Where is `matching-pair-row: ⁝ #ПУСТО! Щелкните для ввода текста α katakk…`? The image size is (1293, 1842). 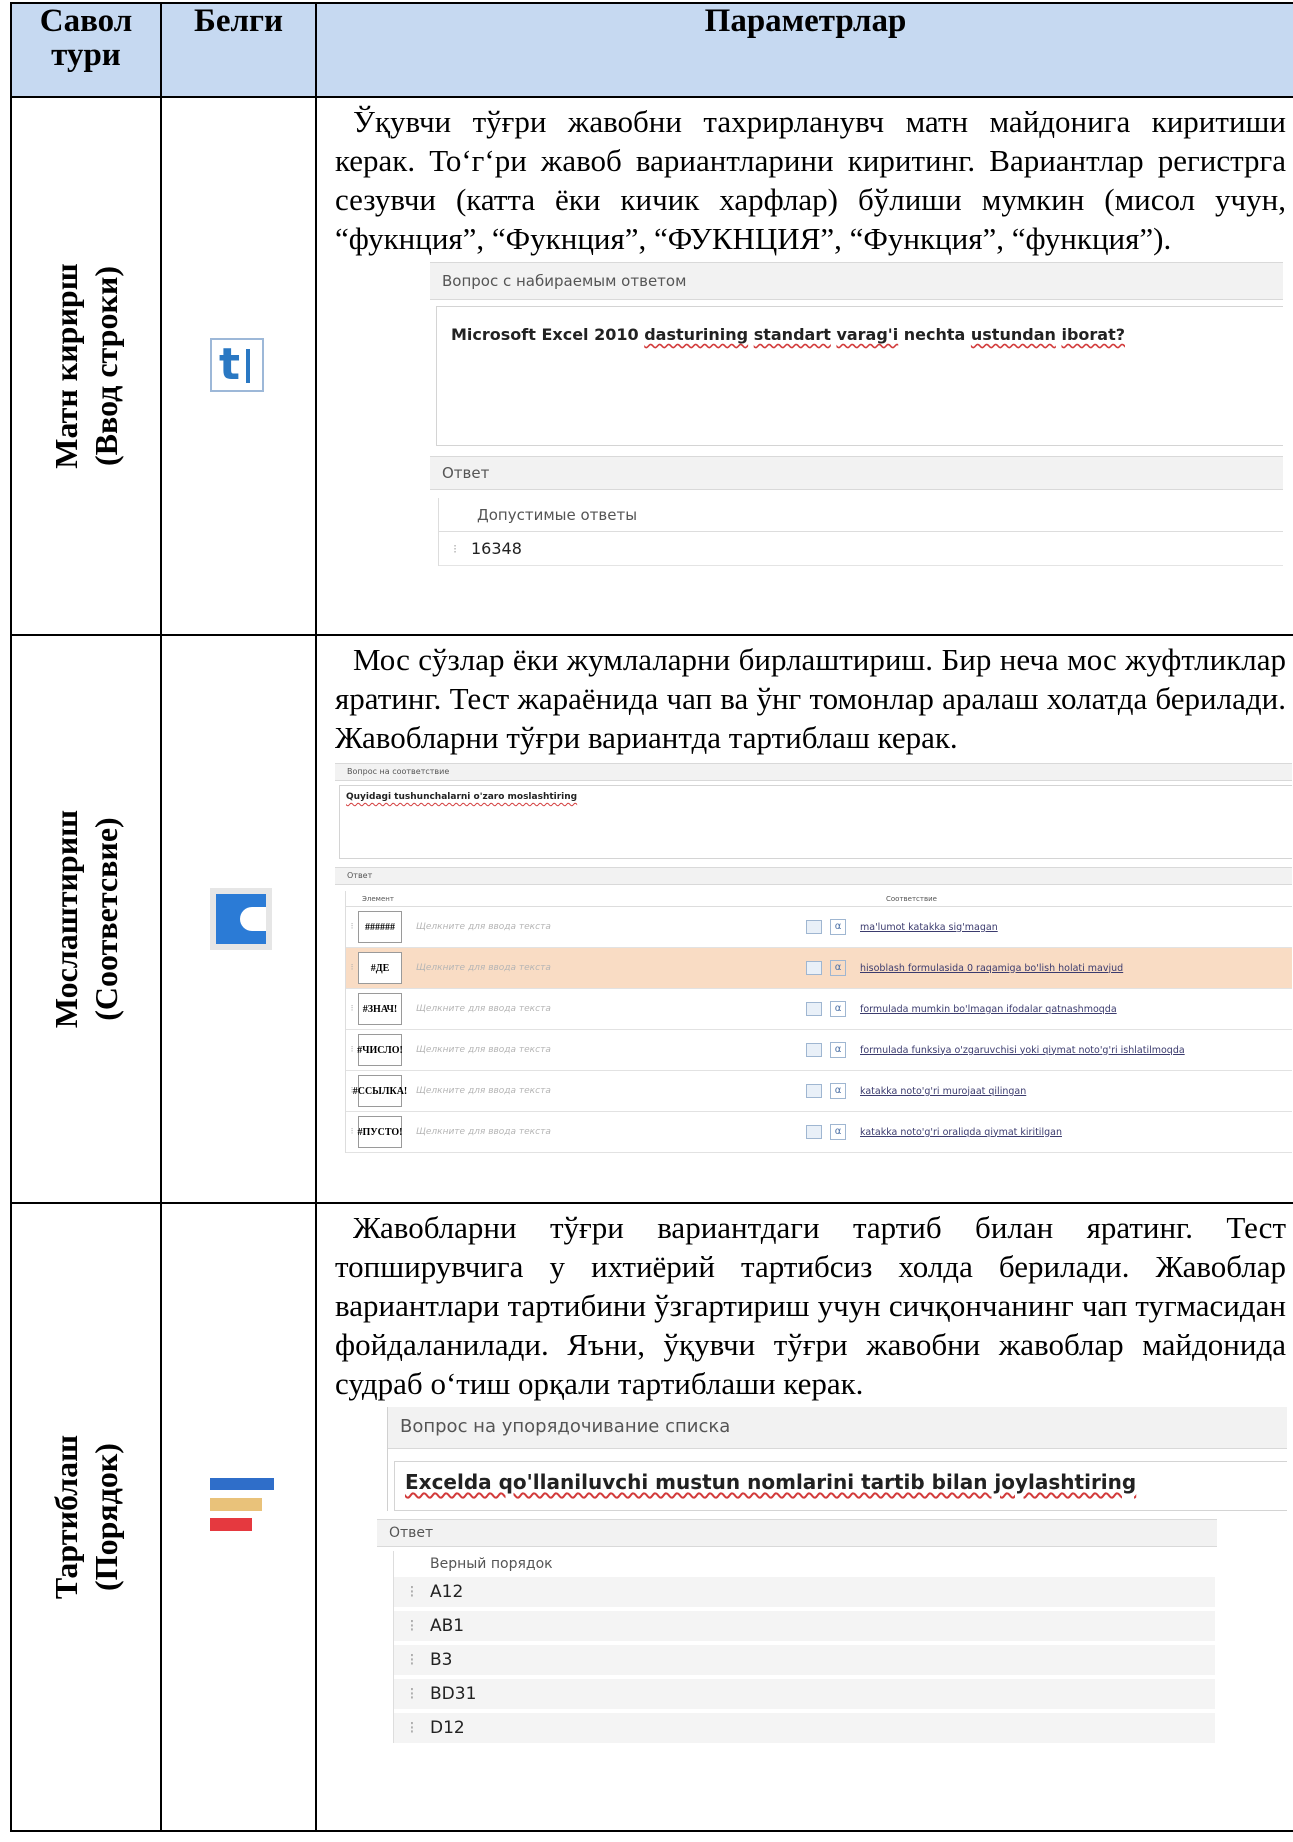
matching-pair-row: ⁝ #ПУСТО! Щелкните для ввода текста α katakk… is located at coordinates (819, 1132).